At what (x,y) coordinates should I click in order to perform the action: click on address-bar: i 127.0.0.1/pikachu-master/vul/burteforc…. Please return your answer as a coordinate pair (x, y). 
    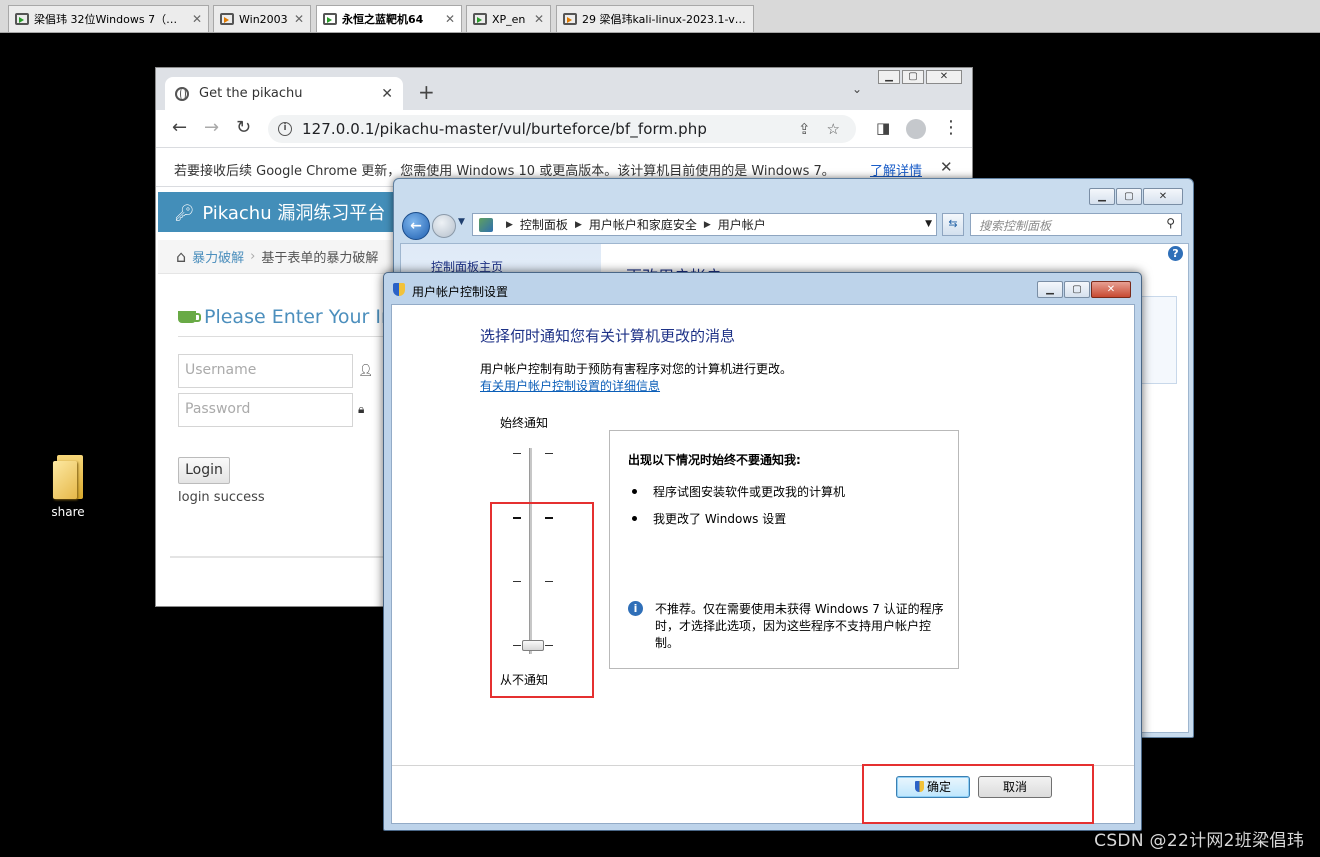
    Looking at the image, I should click on (562, 129).